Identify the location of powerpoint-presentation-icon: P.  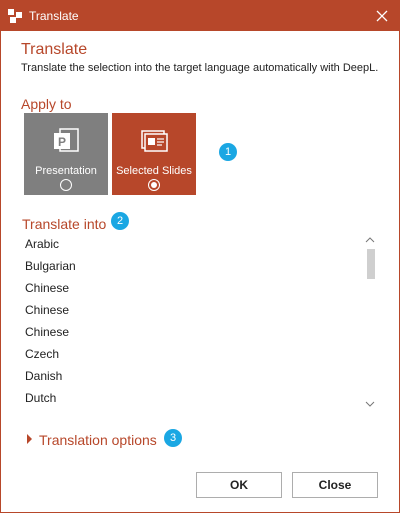
(66, 141).